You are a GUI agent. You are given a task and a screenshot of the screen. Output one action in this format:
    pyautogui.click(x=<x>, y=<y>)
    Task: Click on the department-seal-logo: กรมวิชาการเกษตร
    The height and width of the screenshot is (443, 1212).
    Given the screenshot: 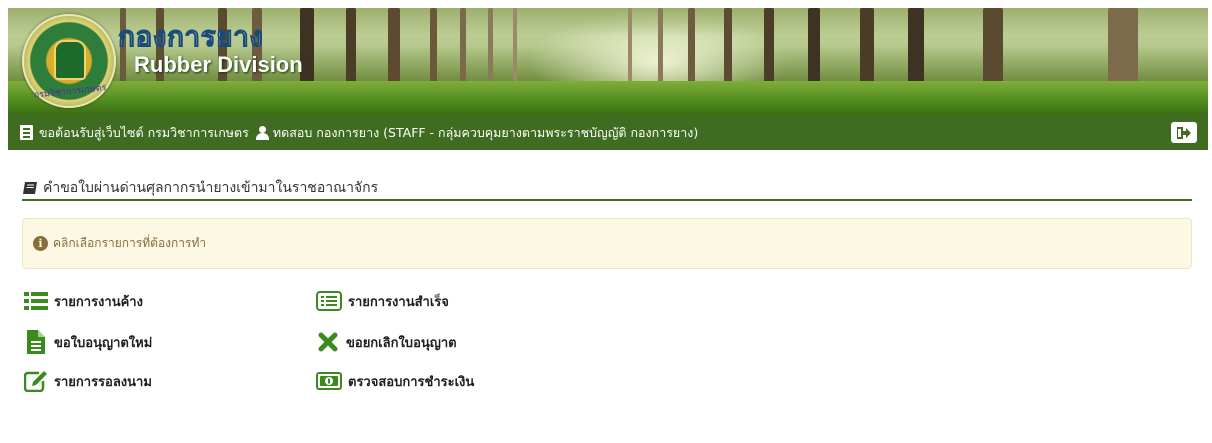 What is the action you would take?
    pyautogui.click(x=69, y=61)
    